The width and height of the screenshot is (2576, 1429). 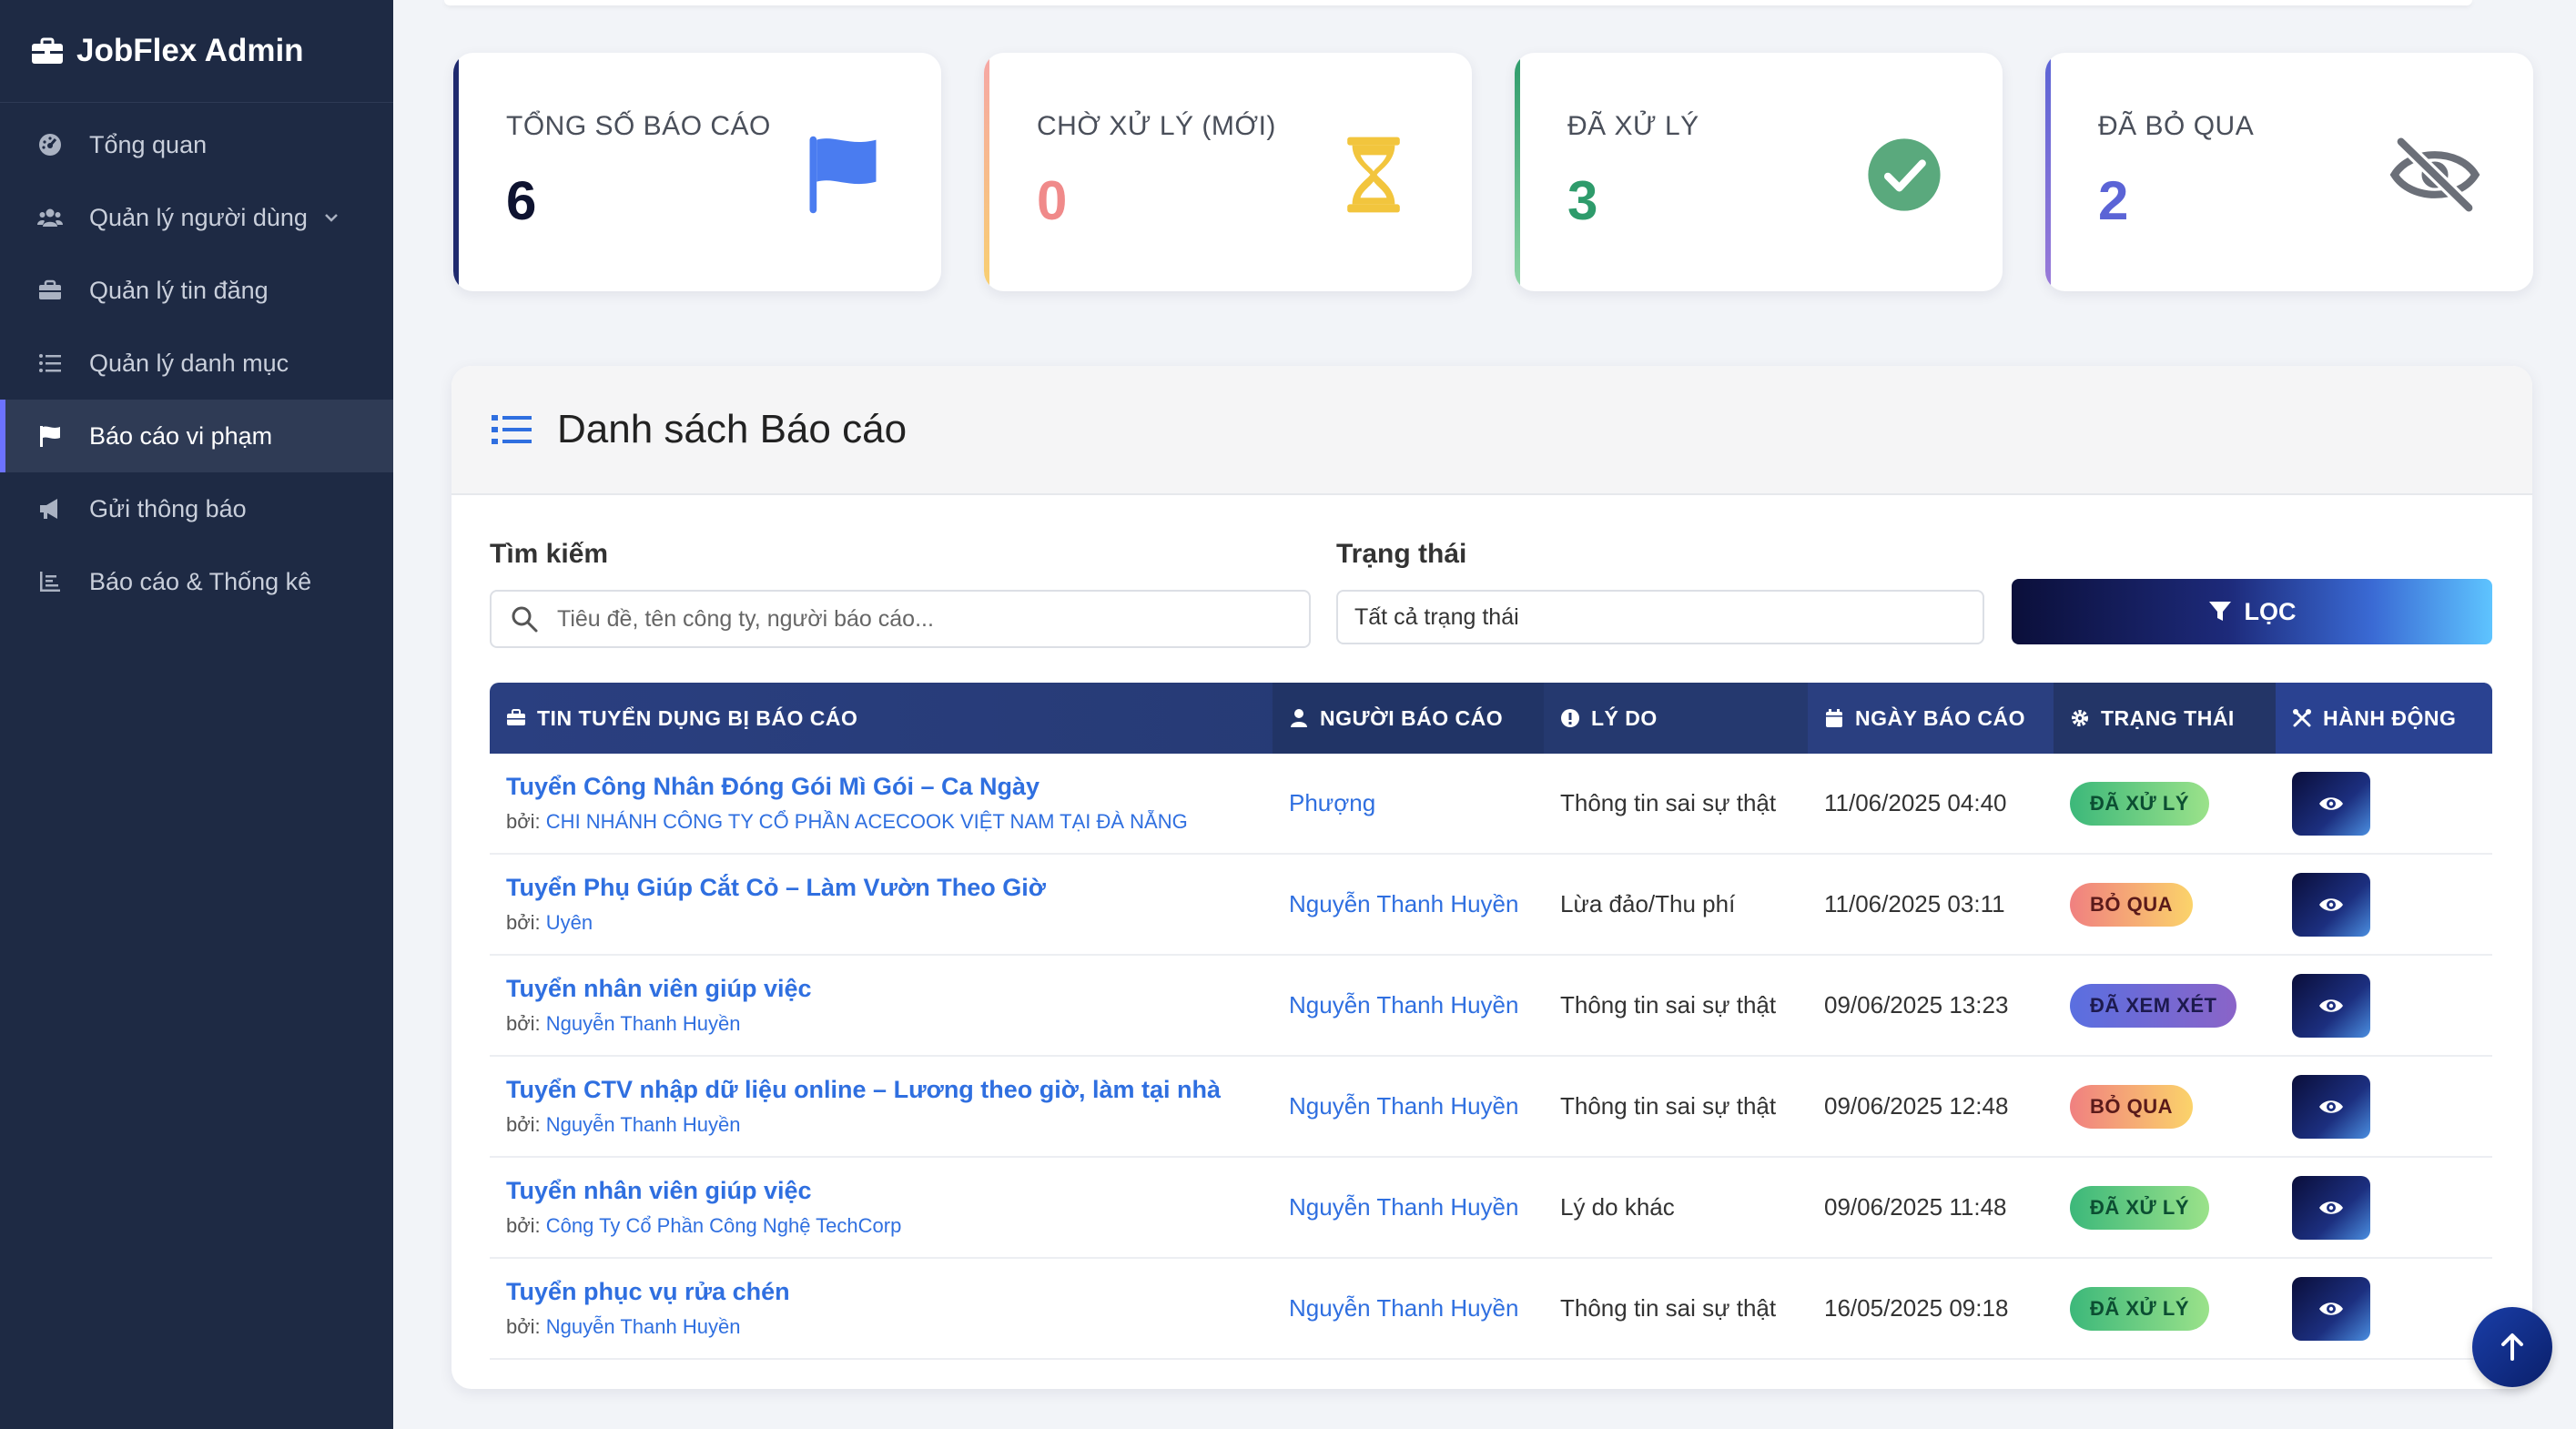 I want to click on sidebar-item-dashboard: Tổng quan, so click(x=196, y=144).